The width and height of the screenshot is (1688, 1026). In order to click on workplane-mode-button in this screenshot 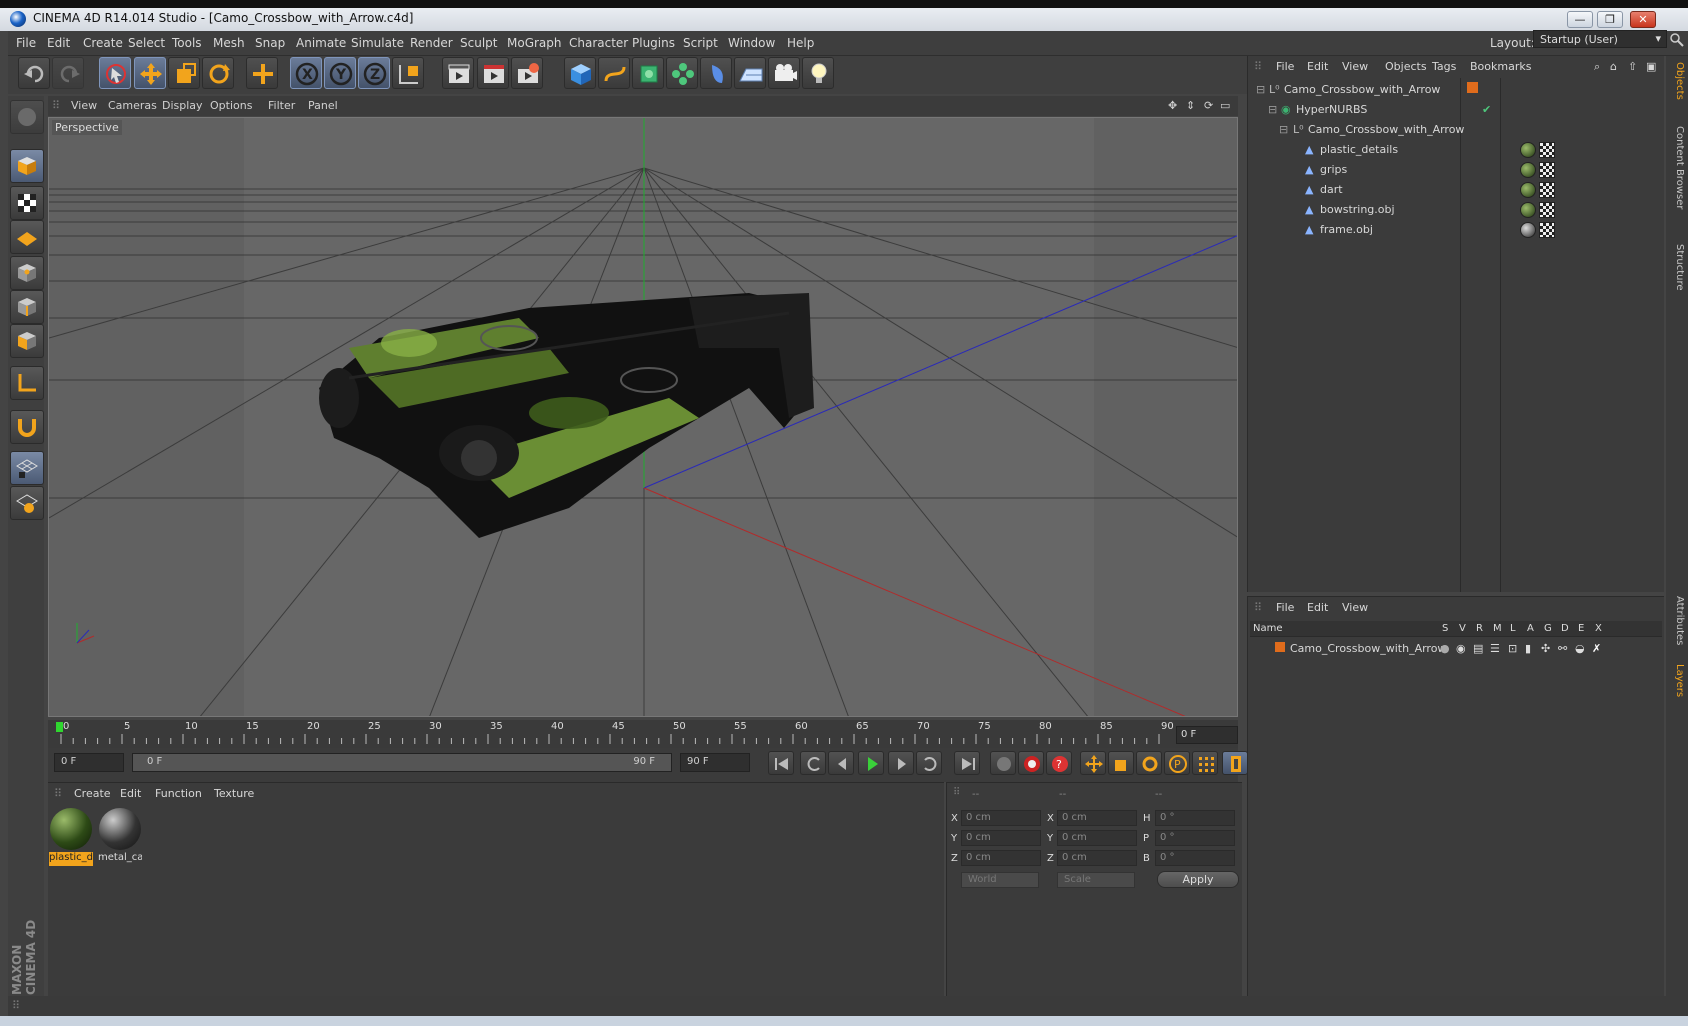, I will do `click(27, 237)`.